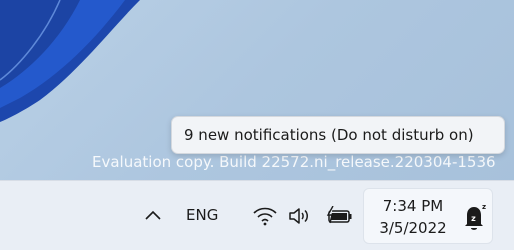 The image size is (514, 250). I want to click on input-language-button: ENG, so click(202, 215).